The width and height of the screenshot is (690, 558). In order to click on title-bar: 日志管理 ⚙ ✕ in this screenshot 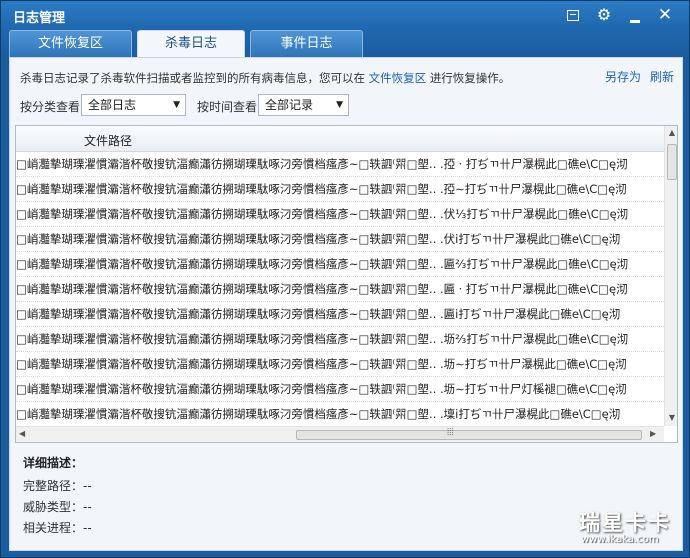, I will do `click(345, 15)`.